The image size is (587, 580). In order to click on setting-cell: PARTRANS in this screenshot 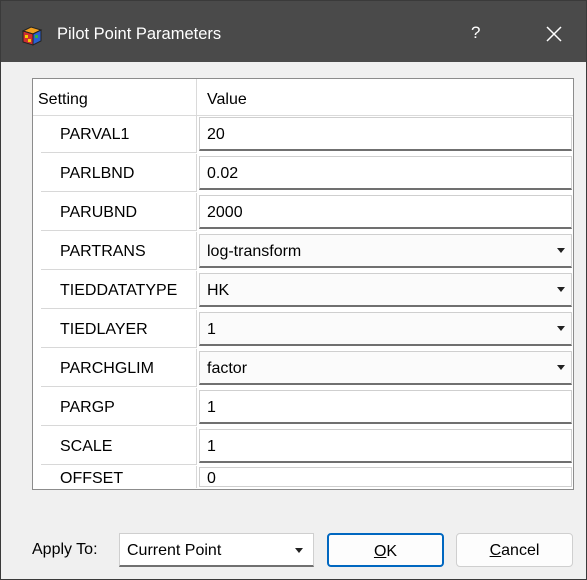, I will do `click(119, 251)`.